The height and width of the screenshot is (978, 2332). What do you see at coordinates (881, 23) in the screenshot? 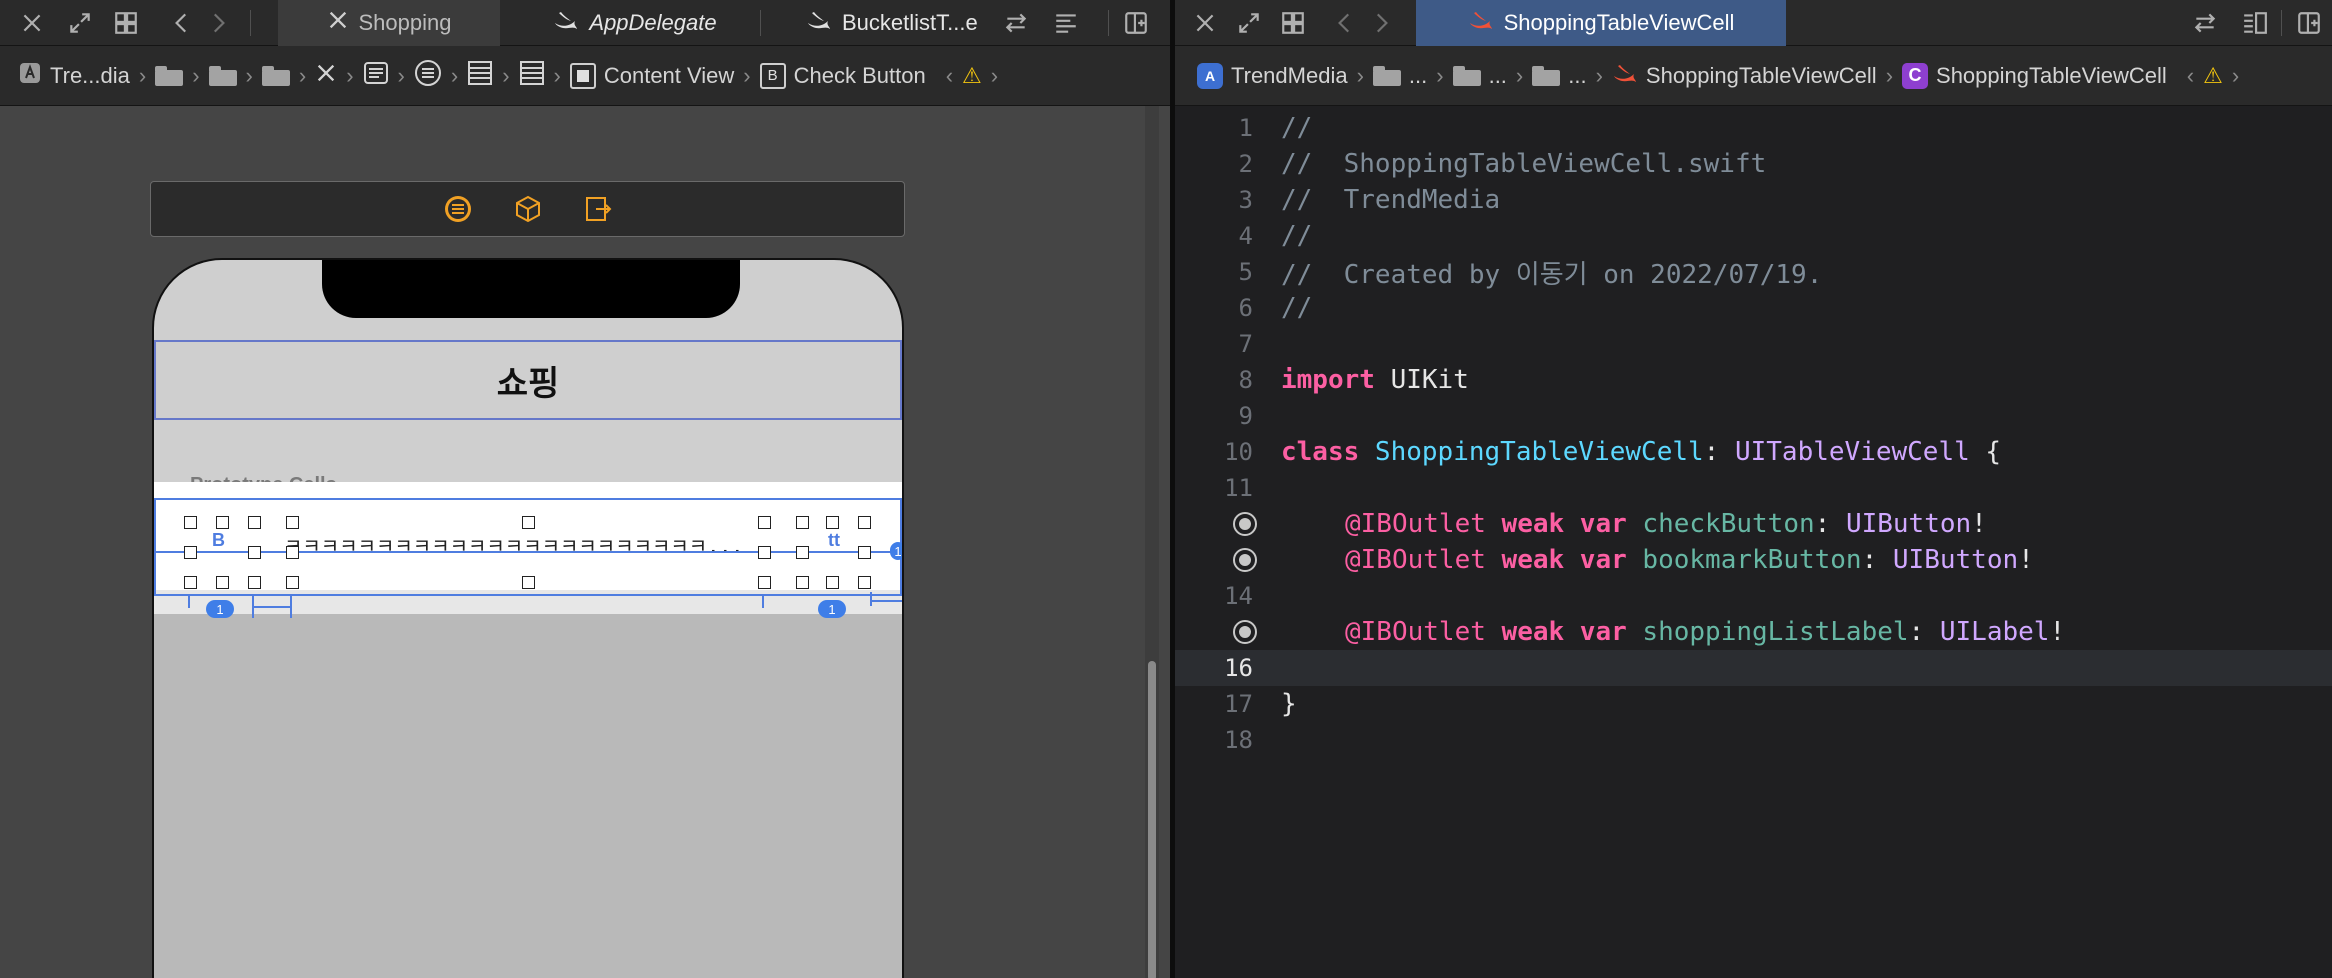
I see `tab-bucketlist: BucketlistT...e` at bounding box center [881, 23].